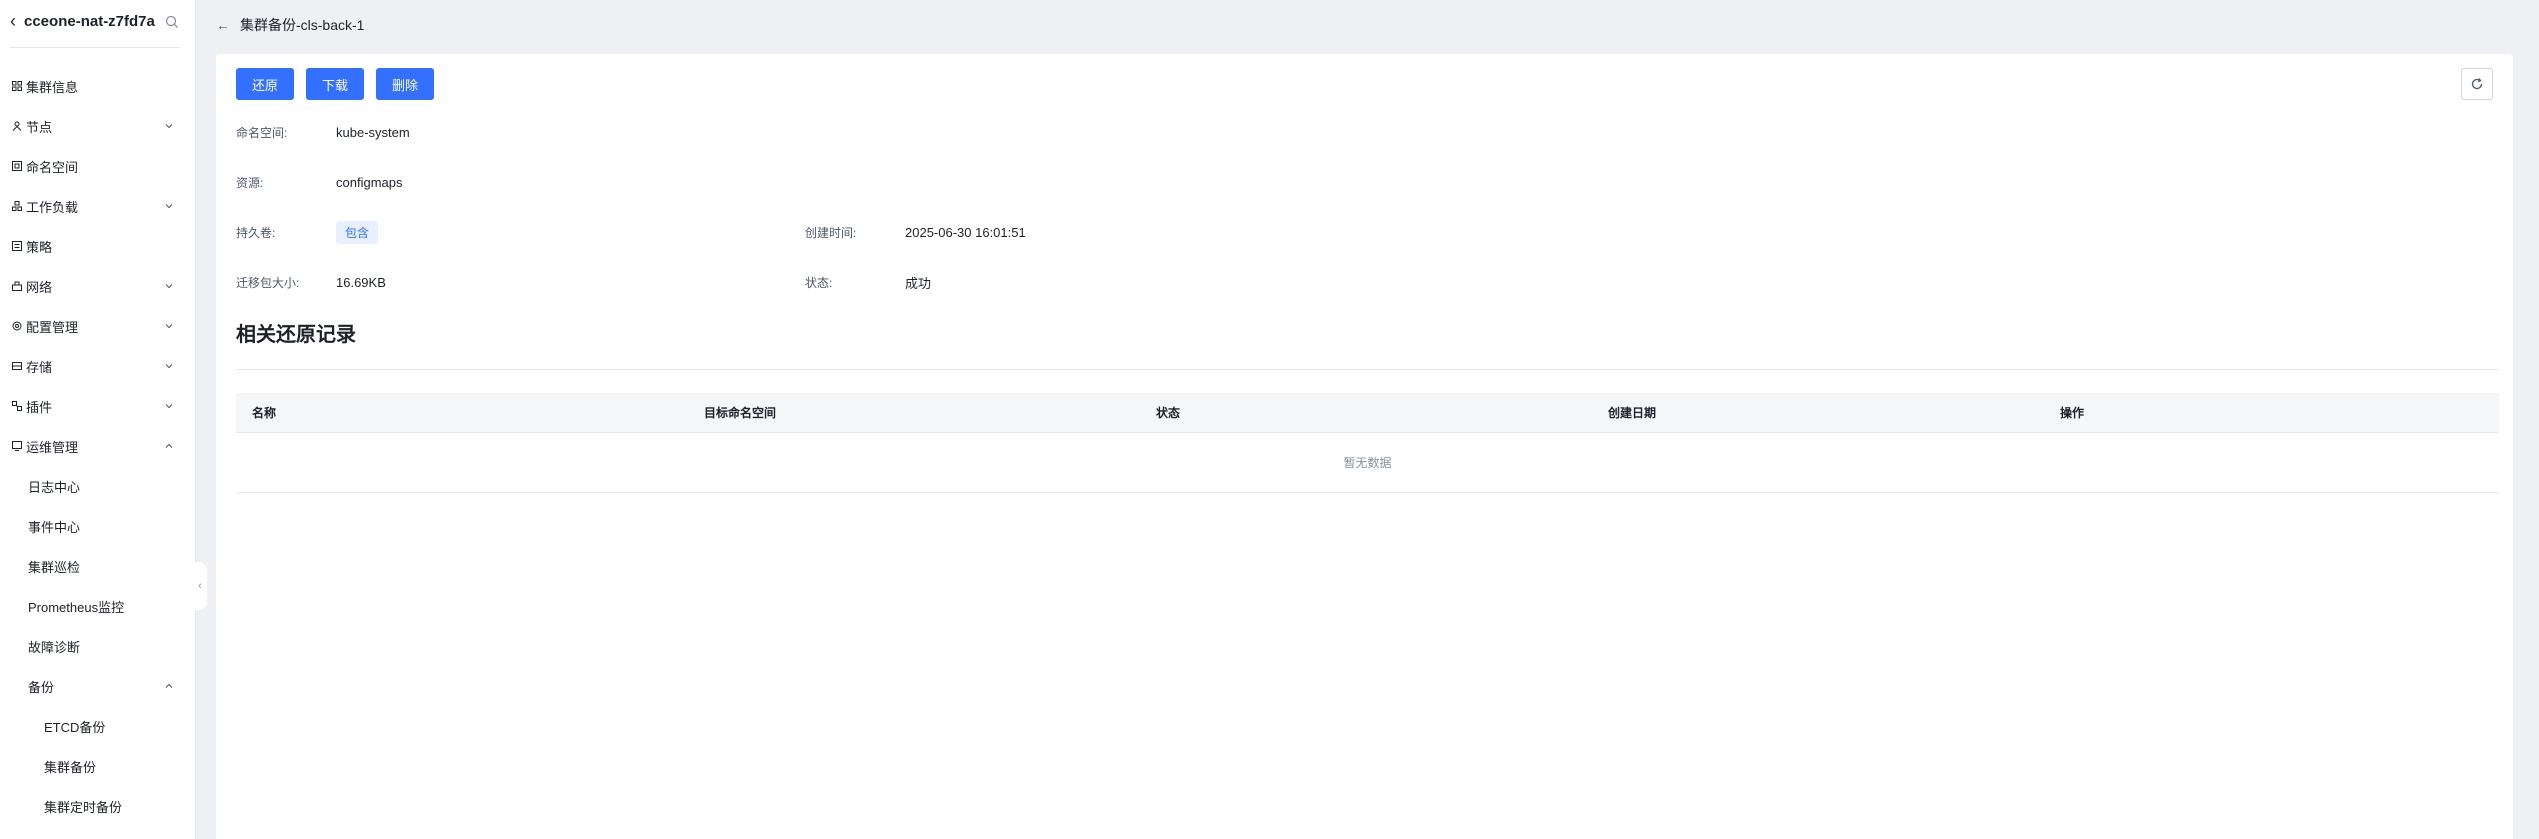  What do you see at coordinates (98, 766) in the screenshot?
I see `sidebar-item-cluster-backup: 集群备份` at bounding box center [98, 766].